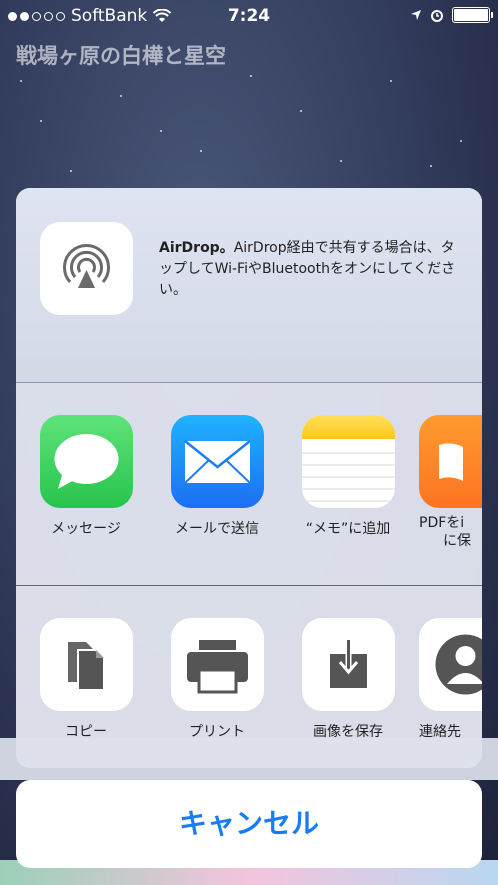 The image size is (498, 885). What do you see at coordinates (416, 15) in the screenshot?
I see `location-icon` at bounding box center [416, 15].